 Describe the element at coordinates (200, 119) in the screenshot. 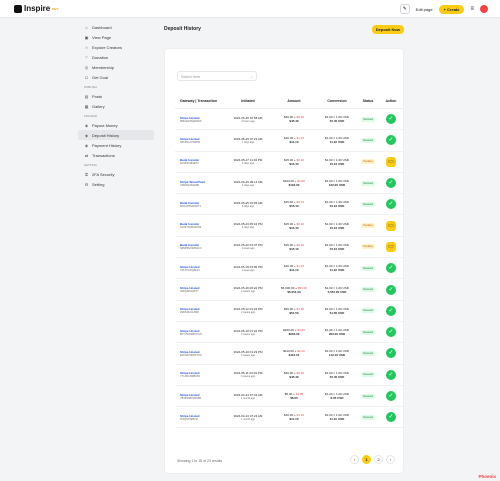

I see `gateway-cell: Stripe Hosted M5FLEP15QD0IC6` at that location.